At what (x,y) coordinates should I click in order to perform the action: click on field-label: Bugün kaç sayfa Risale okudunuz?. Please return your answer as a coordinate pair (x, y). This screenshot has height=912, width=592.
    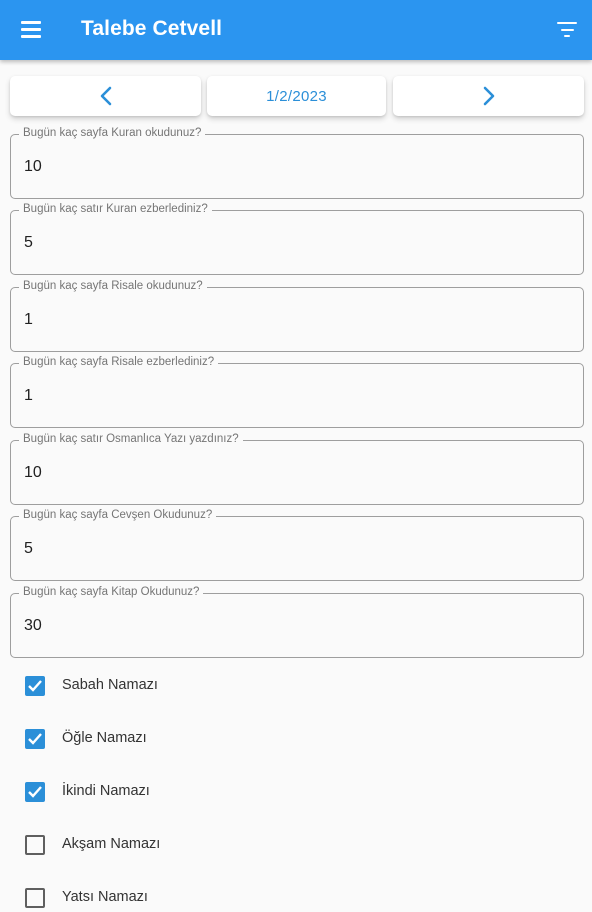
    Looking at the image, I should click on (113, 286).